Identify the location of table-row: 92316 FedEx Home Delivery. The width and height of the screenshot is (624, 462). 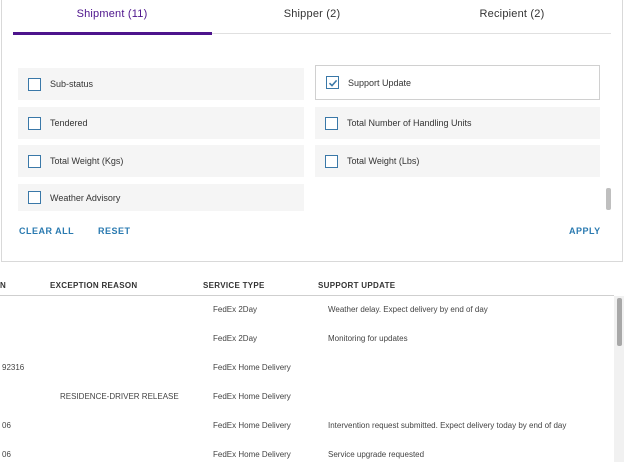
(307, 368).